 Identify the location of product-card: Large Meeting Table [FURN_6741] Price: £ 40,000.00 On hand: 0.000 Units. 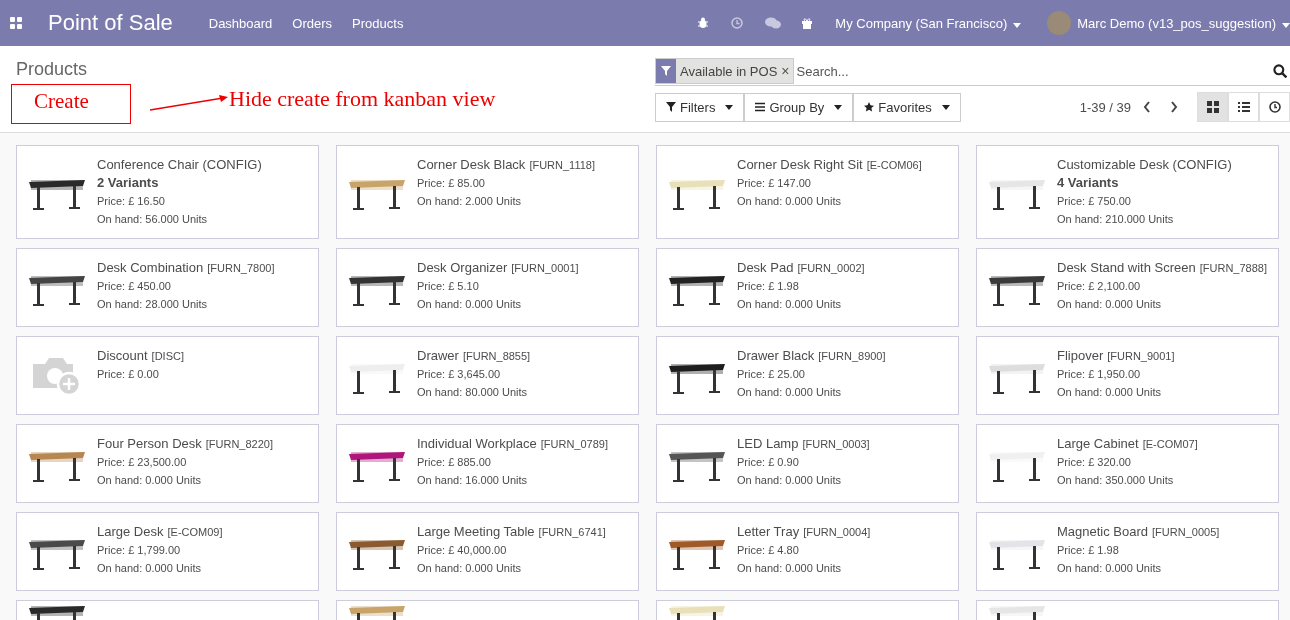
(487, 551).